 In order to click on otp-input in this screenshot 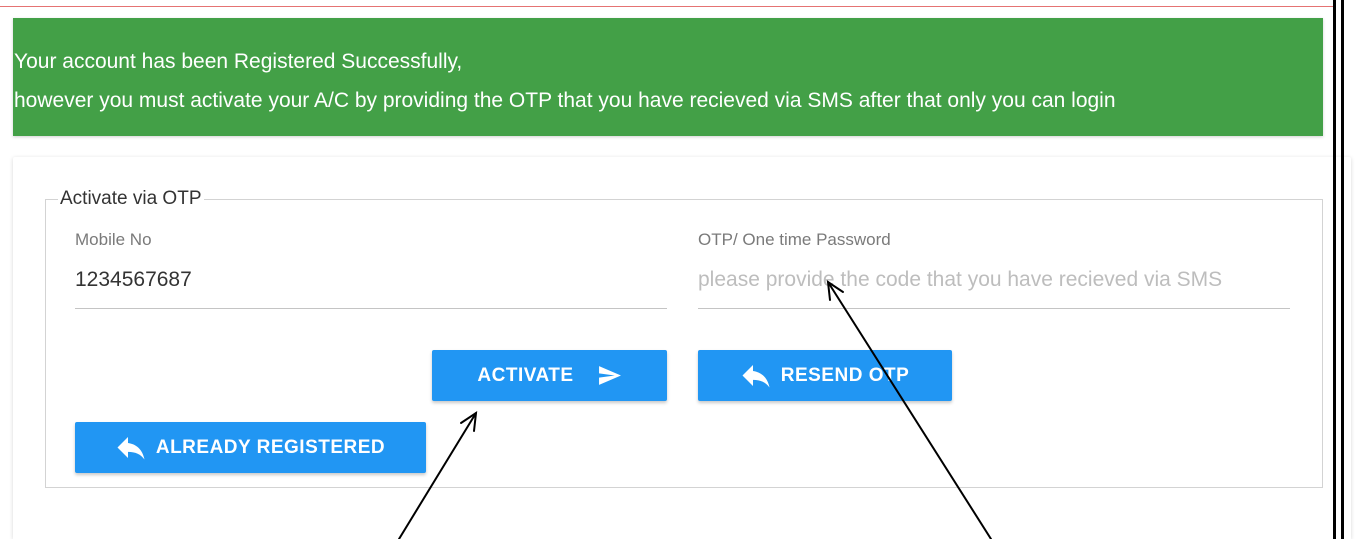, I will do `click(994, 280)`.